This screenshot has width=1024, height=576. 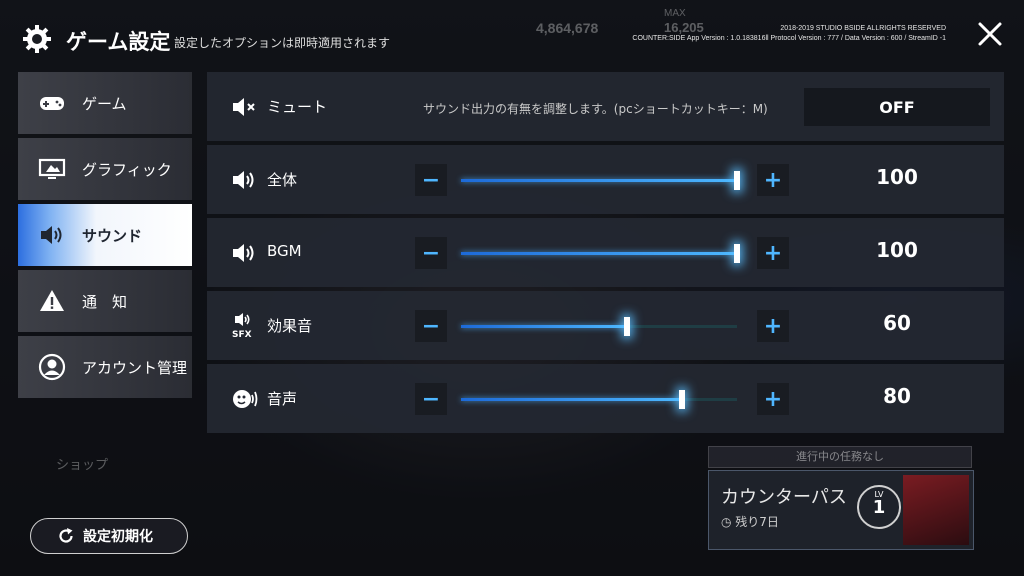 I want to click on sfx-volume-value: 60, so click(x=897, y=323).